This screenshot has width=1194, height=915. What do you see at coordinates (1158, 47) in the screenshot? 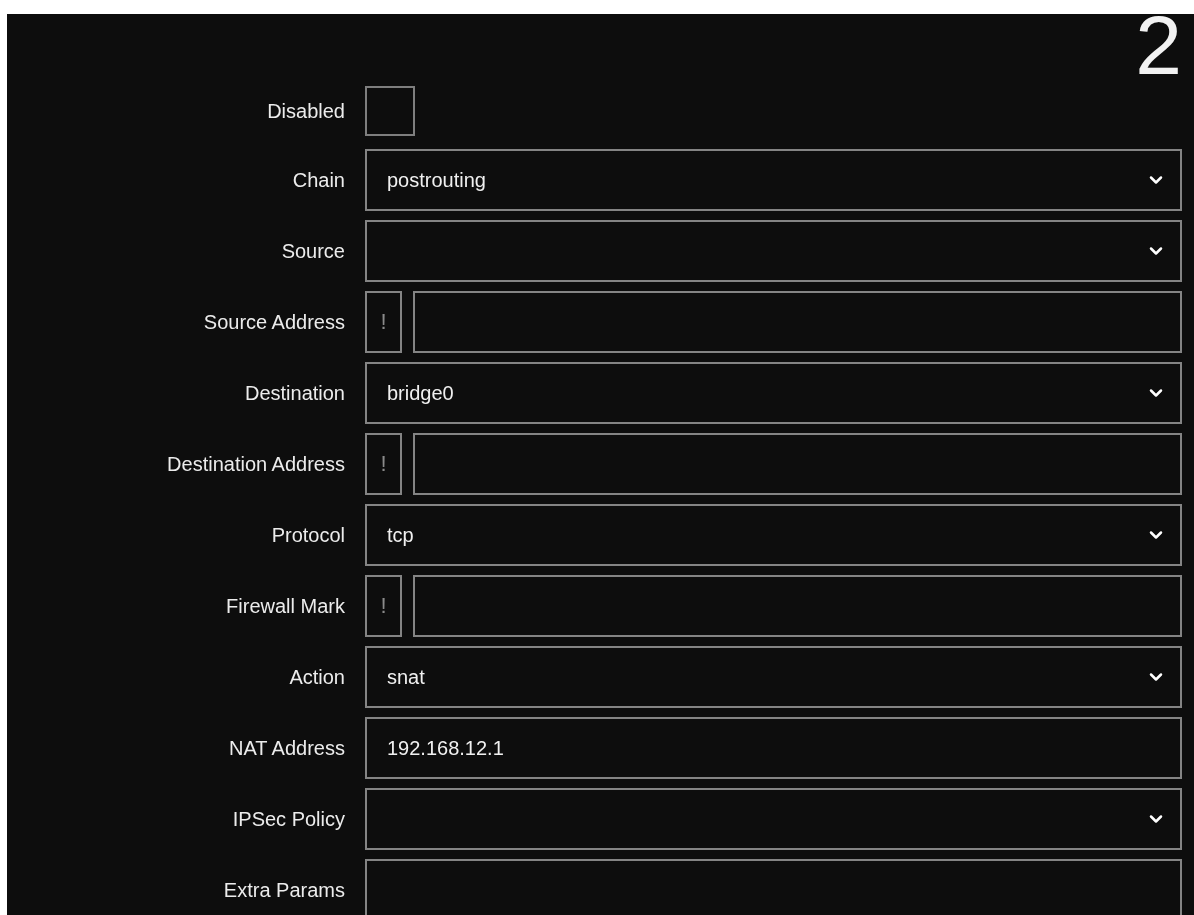
I see `step-number: 2` at bounding box center [1158, 47].